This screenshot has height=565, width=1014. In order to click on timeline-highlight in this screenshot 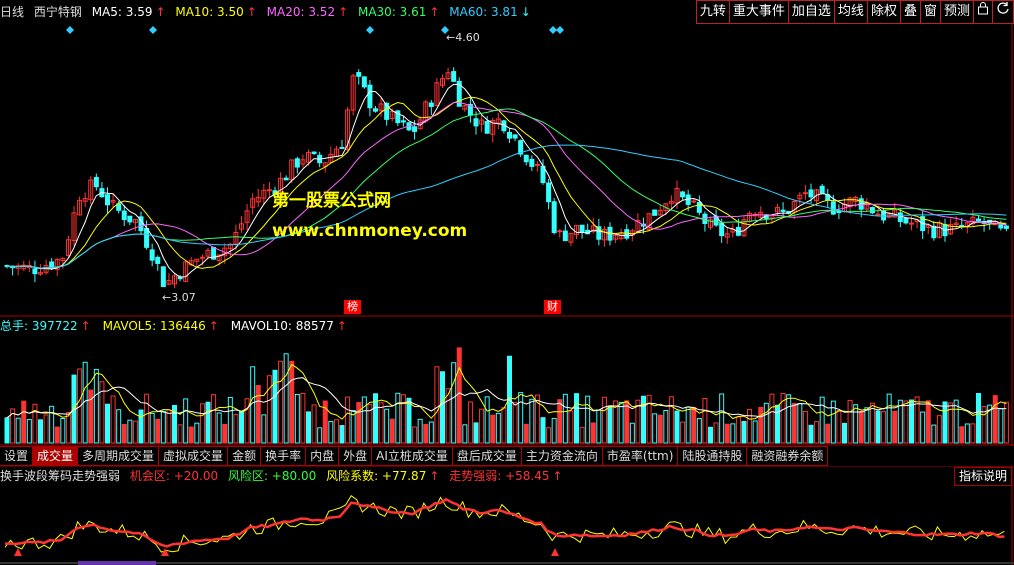, I will do `click(117, 563)`.